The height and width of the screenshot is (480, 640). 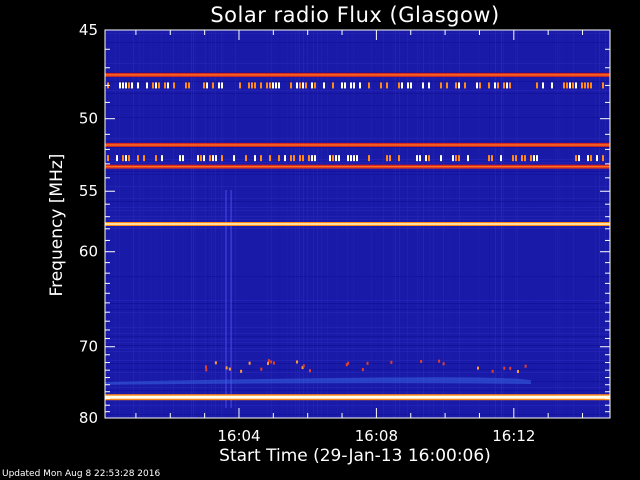 What do you see at coordinates (513, 436) in the screenshot?
I see `x-tick-label: 16:12` at bounding box center [513, 436].